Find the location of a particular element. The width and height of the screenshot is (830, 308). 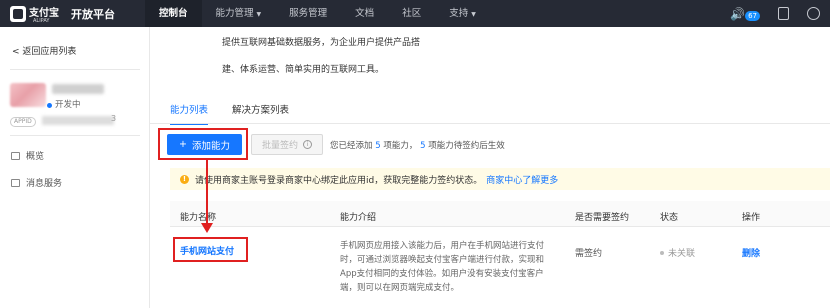

appid-tag: APPID is located at coordinates (23, 122).